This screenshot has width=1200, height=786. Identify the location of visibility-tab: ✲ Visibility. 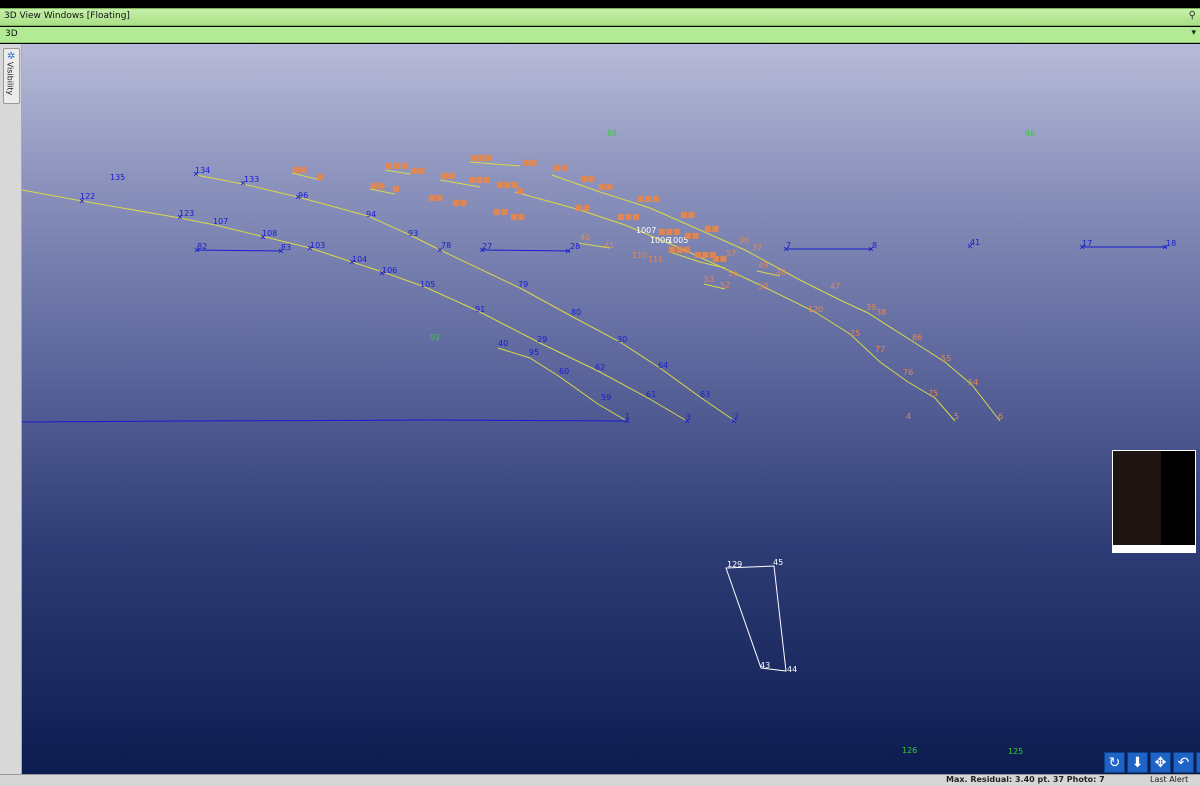
(11, 76).